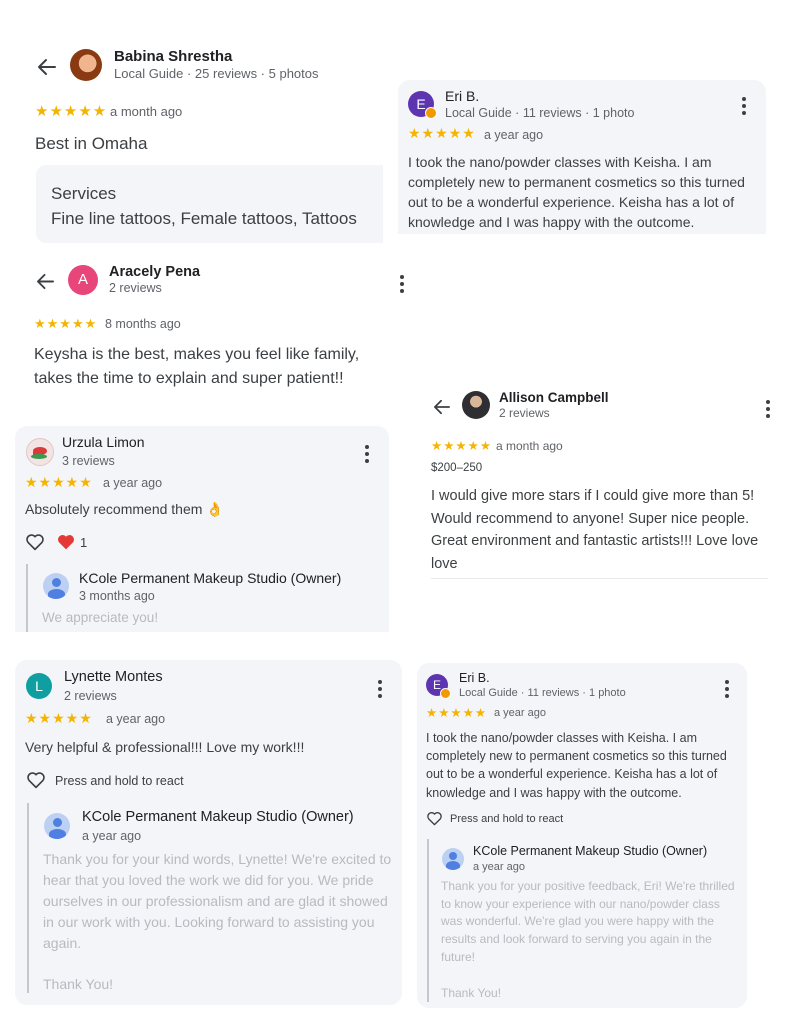  Describe the element at coordinates (554, 397) in the screenshot. I see `reviewer-name: Allison Campbell` at that location.